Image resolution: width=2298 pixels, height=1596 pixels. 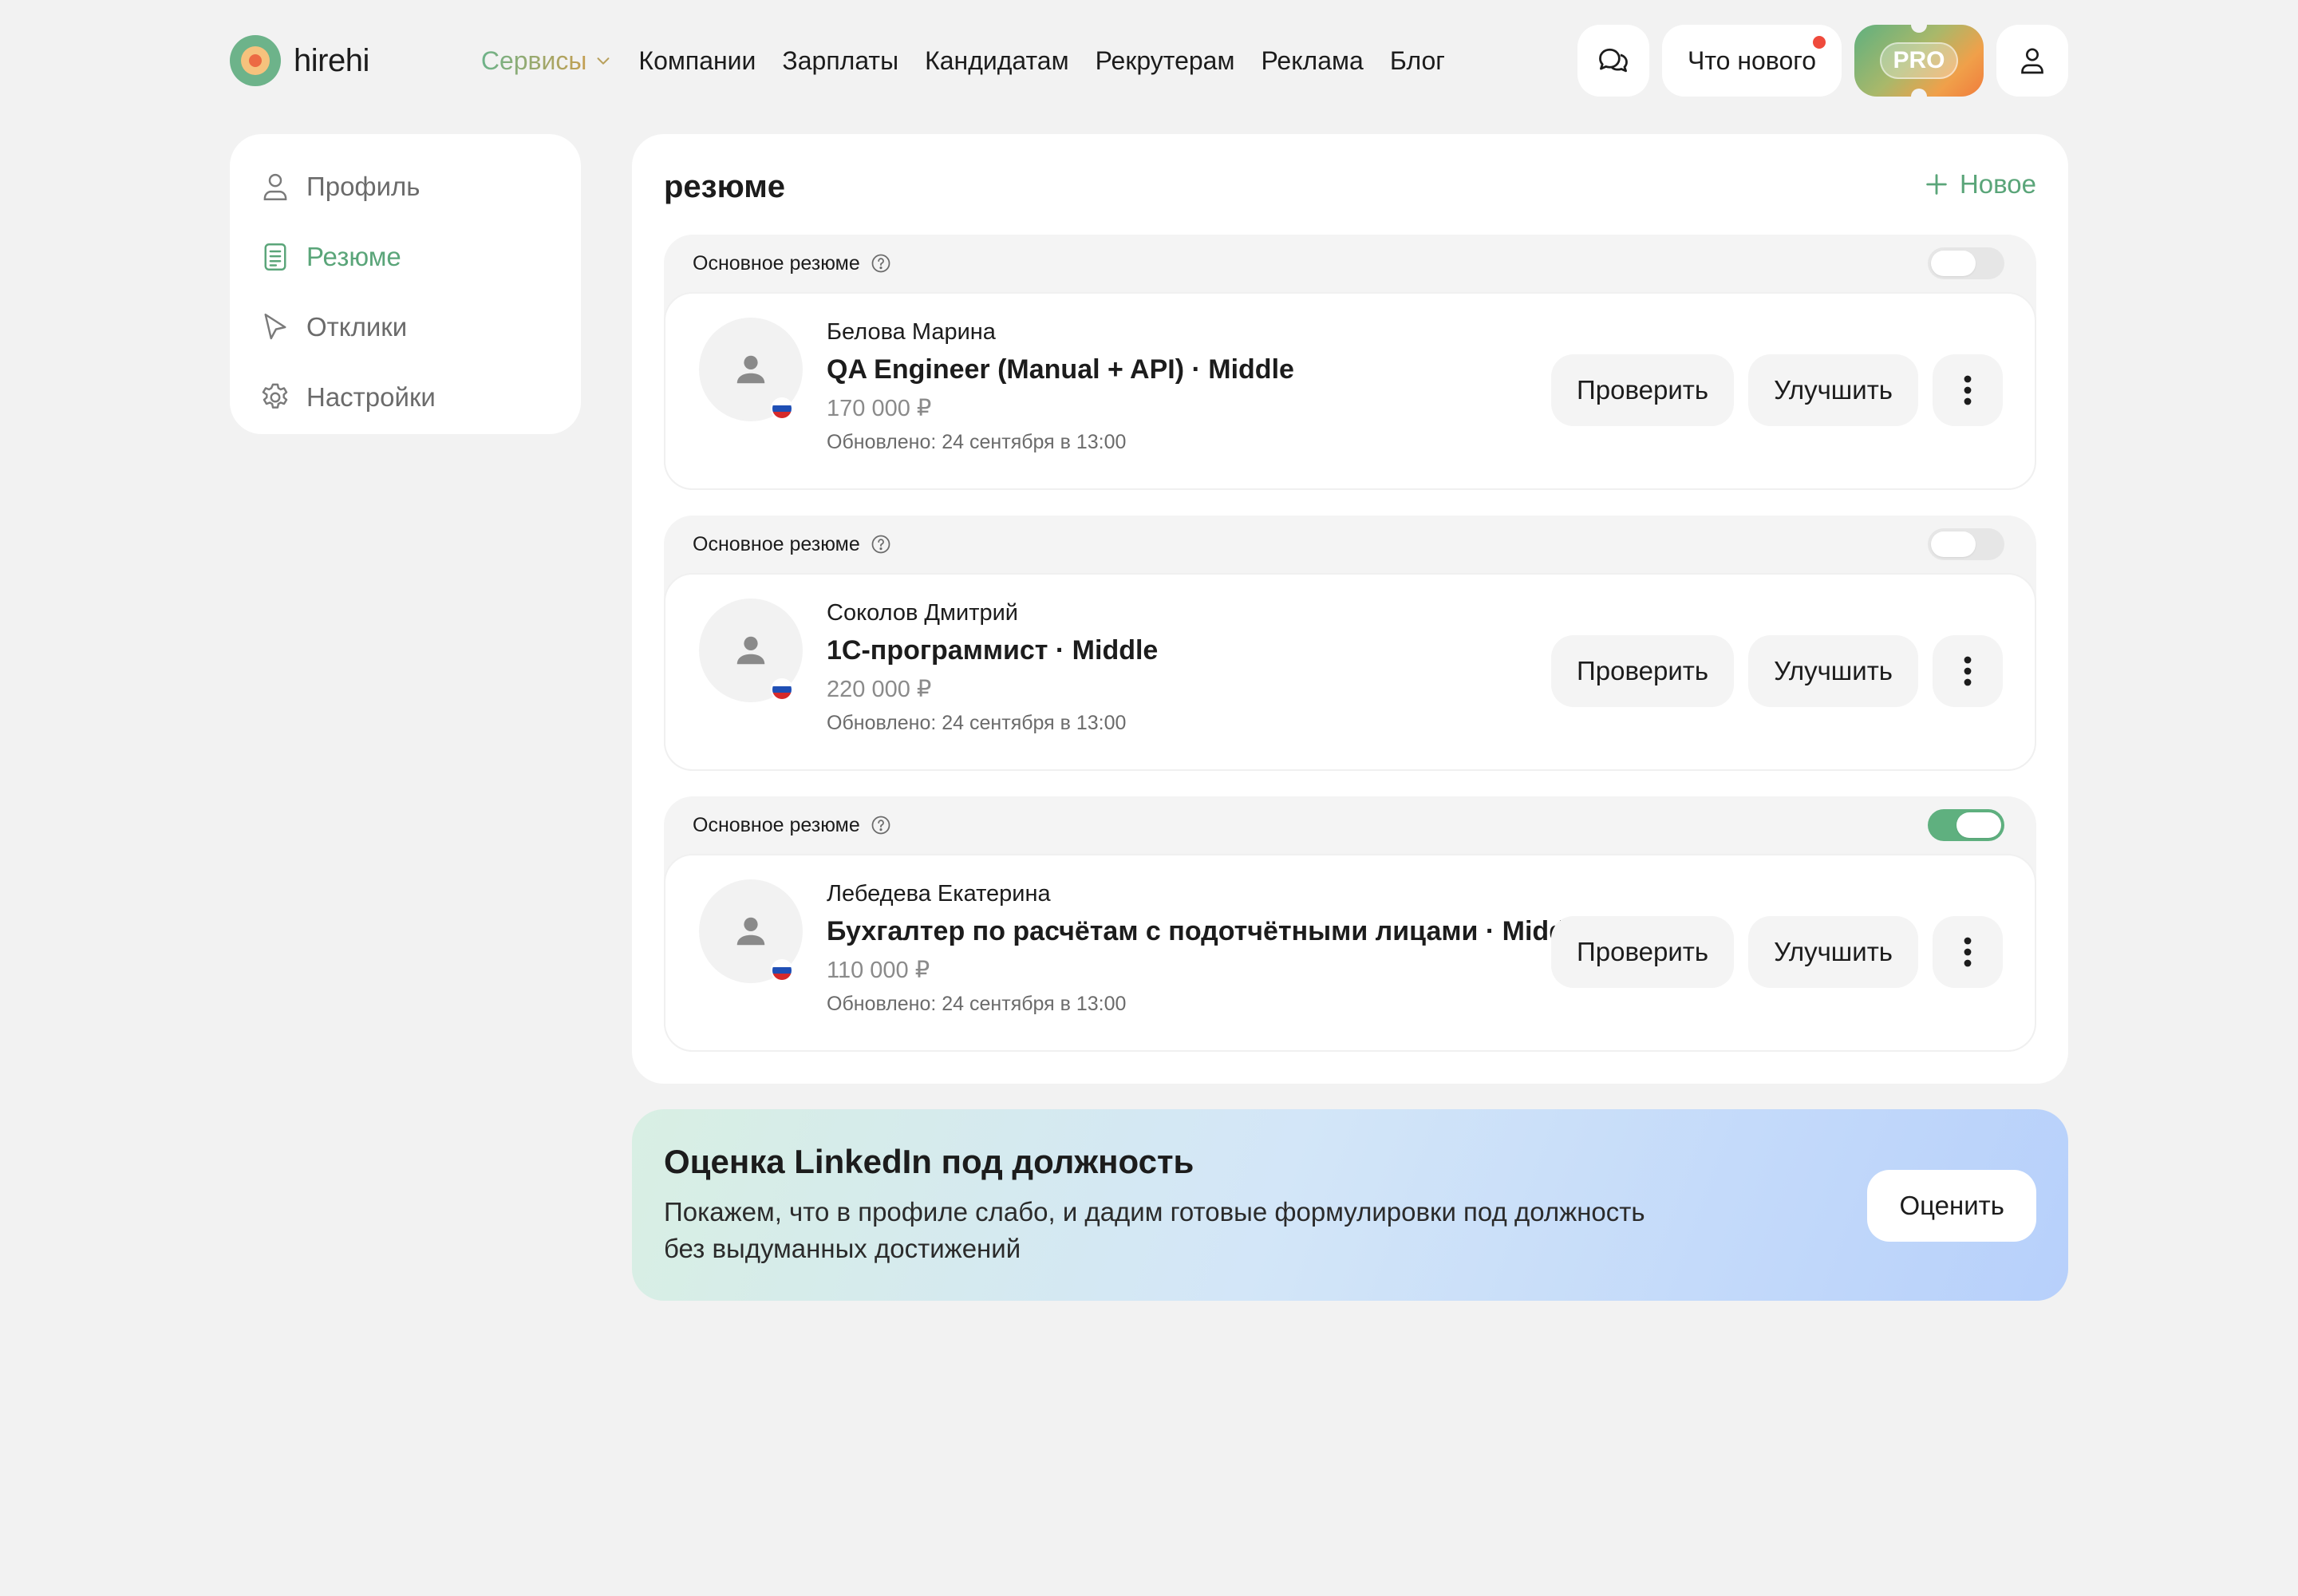 What do you see at coordinates (840, 61) in the screenshot?
I see `nav-salaries: Зарплаты` at bounding box center [840, 61].